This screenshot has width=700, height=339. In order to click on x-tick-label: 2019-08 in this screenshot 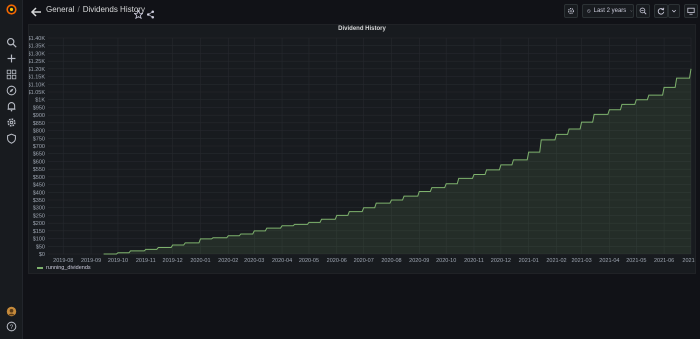, I will do `click(63, 261)`.